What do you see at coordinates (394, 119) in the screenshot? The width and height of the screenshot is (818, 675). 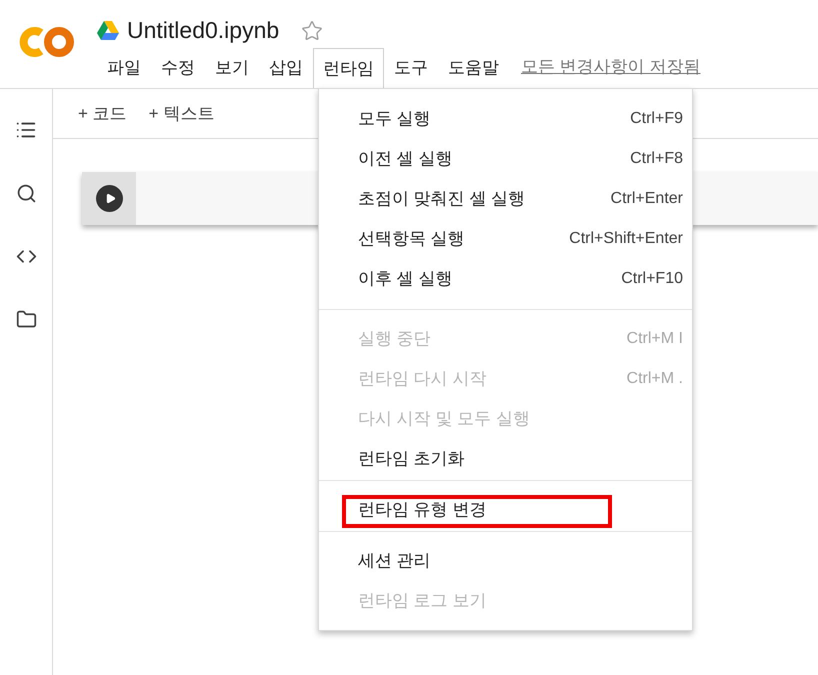 I see `menu-item: 모두 실행` at bounding box center [394, 119].